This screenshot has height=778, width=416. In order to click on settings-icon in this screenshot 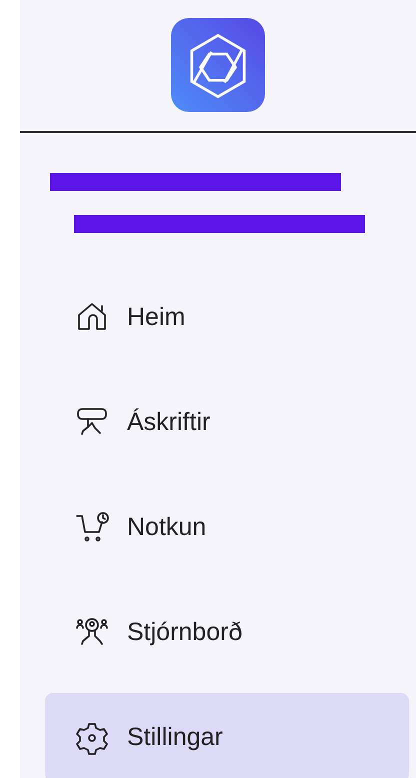, I will do `click(92, 737)`.